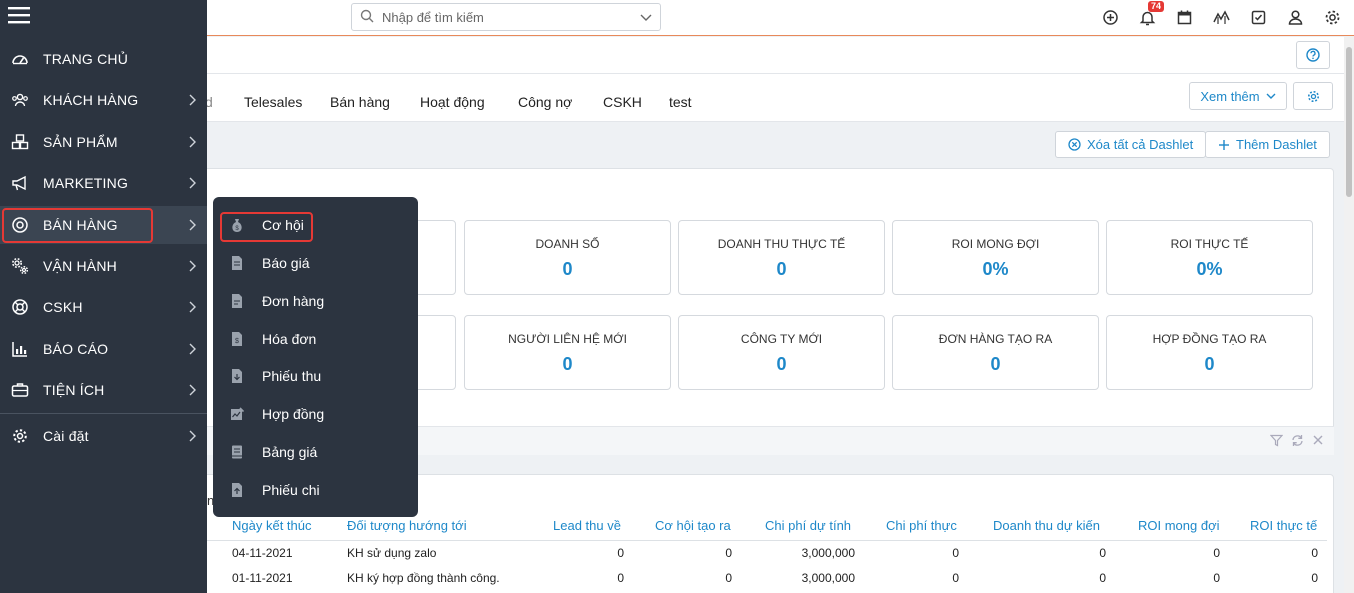  Describe the element at coordinates (995, 352) in the screenshot. I see `kpi-card: ĐƠN HÀNG TẠO RA 0` at that location.